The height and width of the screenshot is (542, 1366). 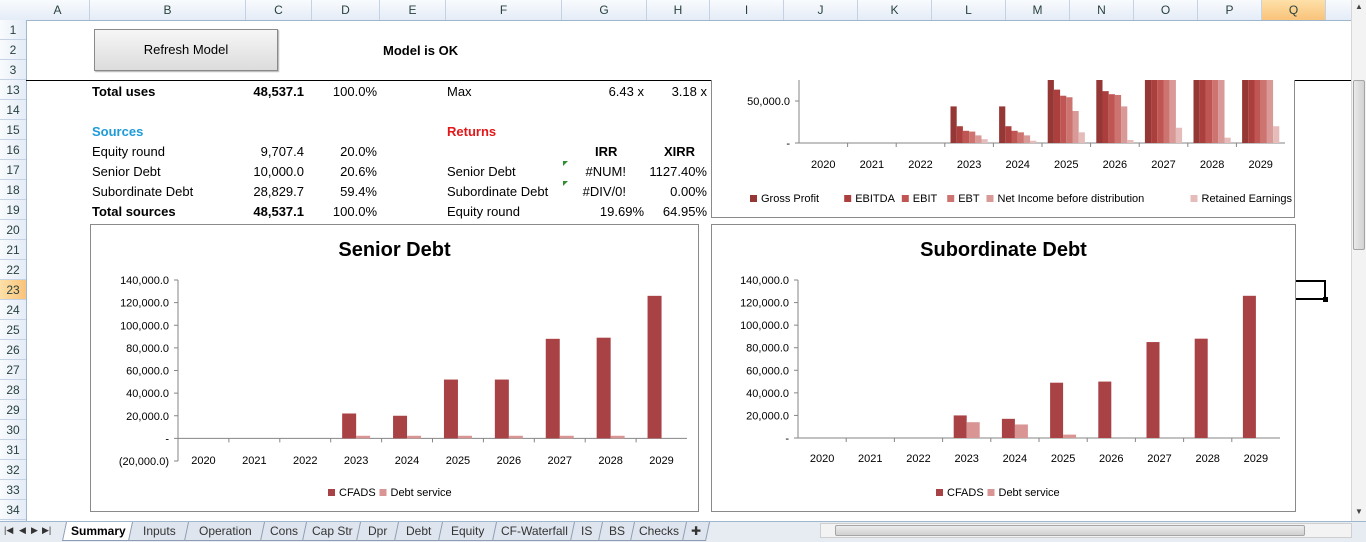 I want to click on column-header-L: L, so click(x=969, y=10).